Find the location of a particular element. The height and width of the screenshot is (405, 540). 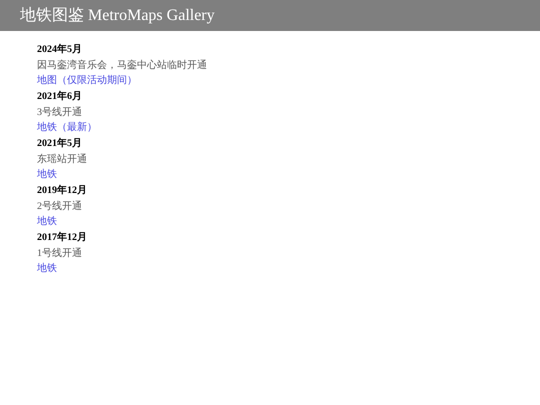

site-title: 地铁图鉴 MetroMaps Gallery is located at coordinates (117, 16).